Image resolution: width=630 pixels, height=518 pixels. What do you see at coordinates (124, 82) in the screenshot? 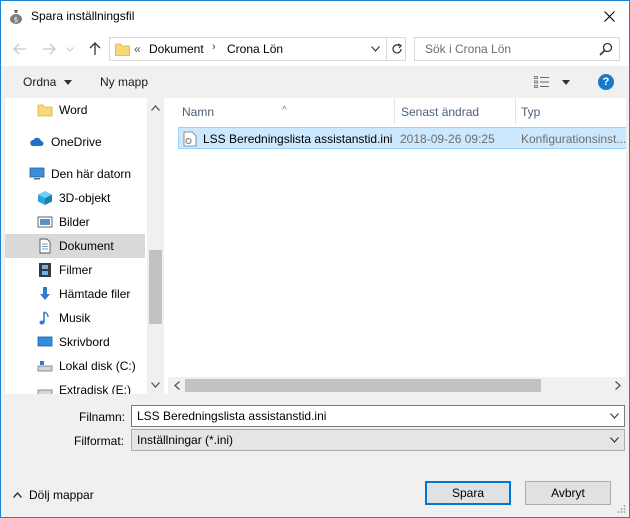
I see `new-folder-button: Ny mapp` at bounding box center [124, 82].